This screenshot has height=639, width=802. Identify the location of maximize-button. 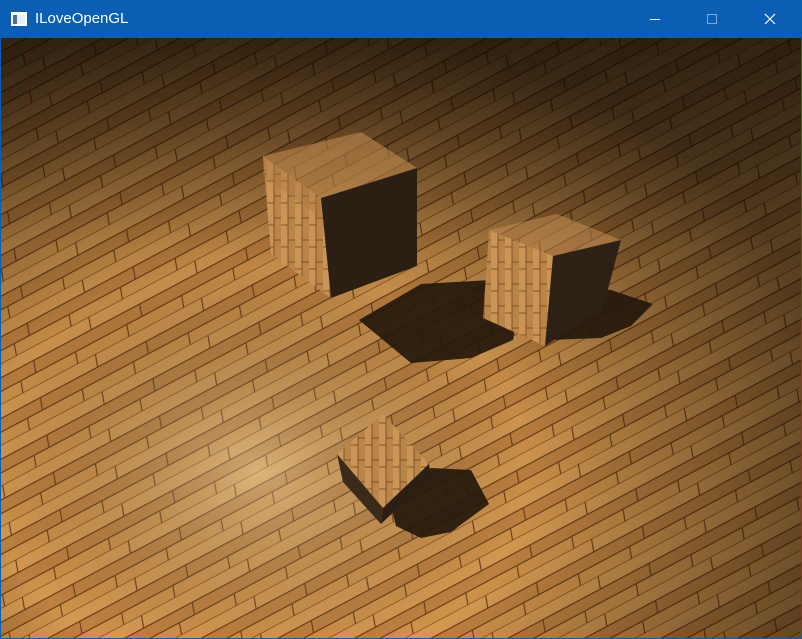
(712, 19).